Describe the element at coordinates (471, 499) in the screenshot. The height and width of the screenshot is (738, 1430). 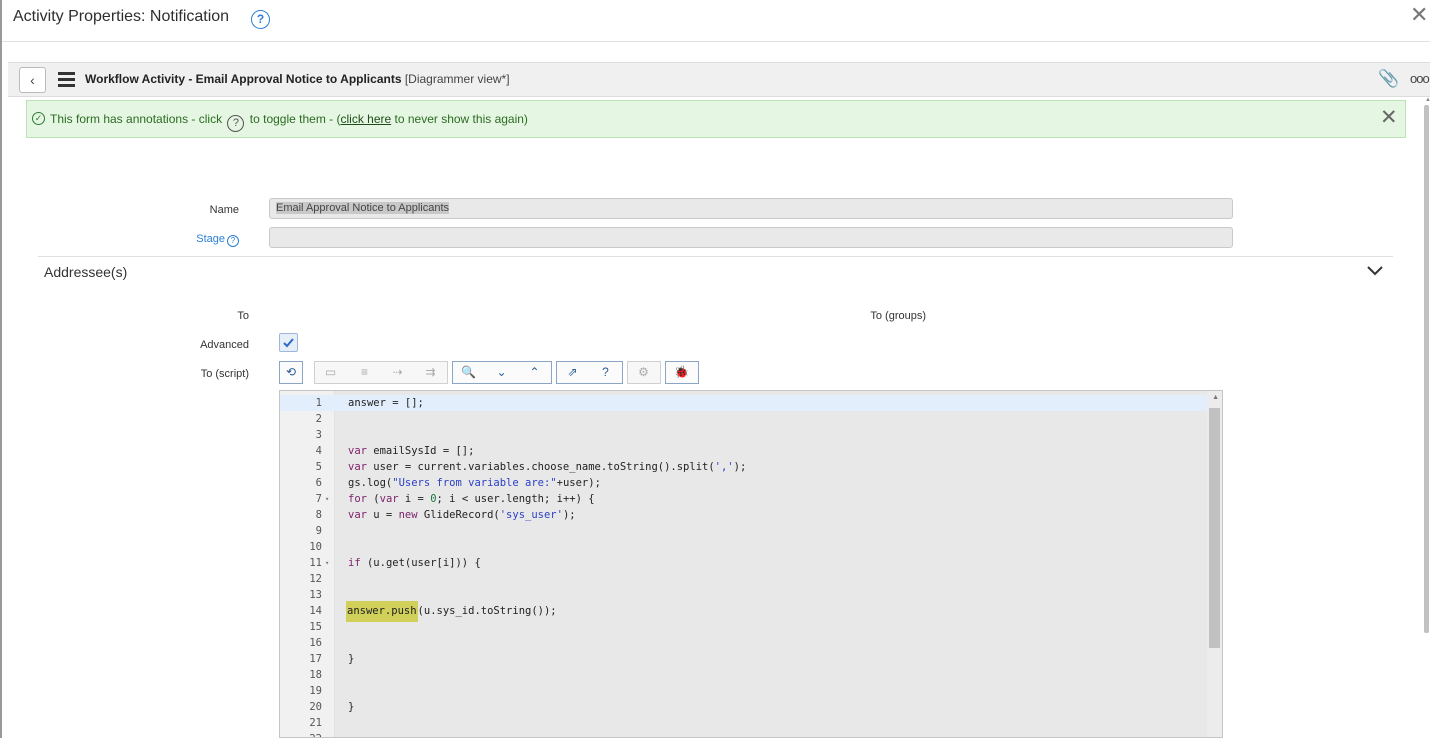
I see `code-text: for (var i = 0; i < user.length; i++) {` at that location.